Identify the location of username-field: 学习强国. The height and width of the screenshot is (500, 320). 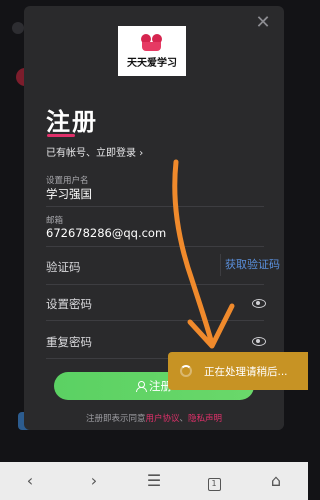
(69, 194).